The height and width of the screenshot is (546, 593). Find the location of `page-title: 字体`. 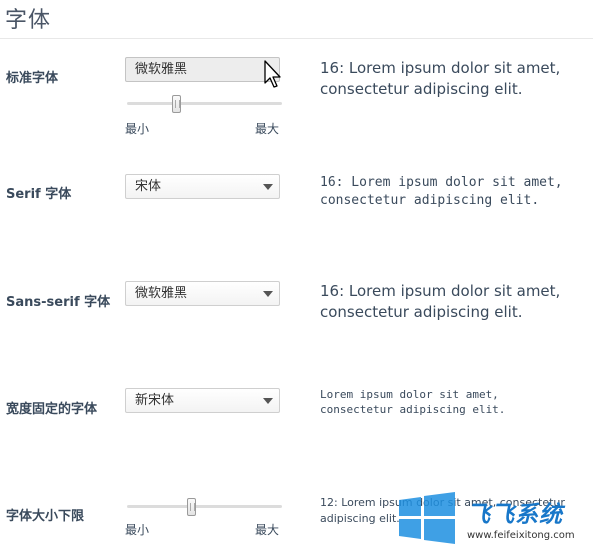

page-title: 字体 is located at coordinates (28, 20).